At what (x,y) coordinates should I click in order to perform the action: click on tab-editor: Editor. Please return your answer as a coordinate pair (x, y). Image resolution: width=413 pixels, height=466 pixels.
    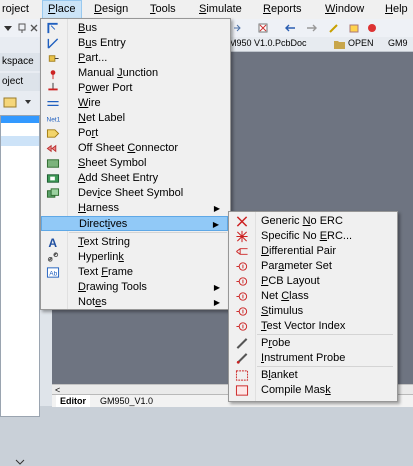
    Looking at the image, I should click on (73, 401).